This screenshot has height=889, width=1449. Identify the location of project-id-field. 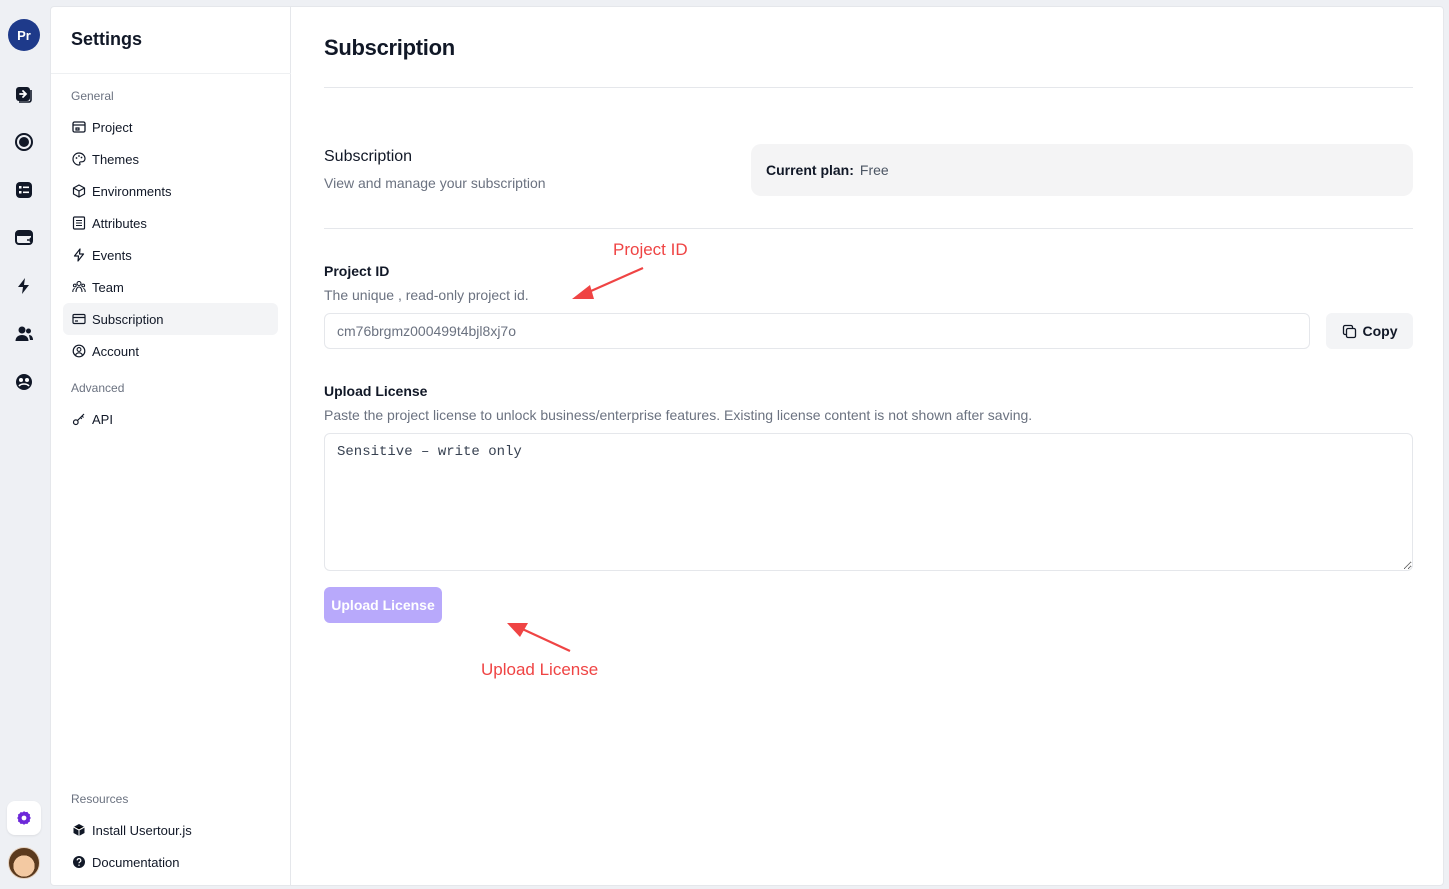
(817, 331).